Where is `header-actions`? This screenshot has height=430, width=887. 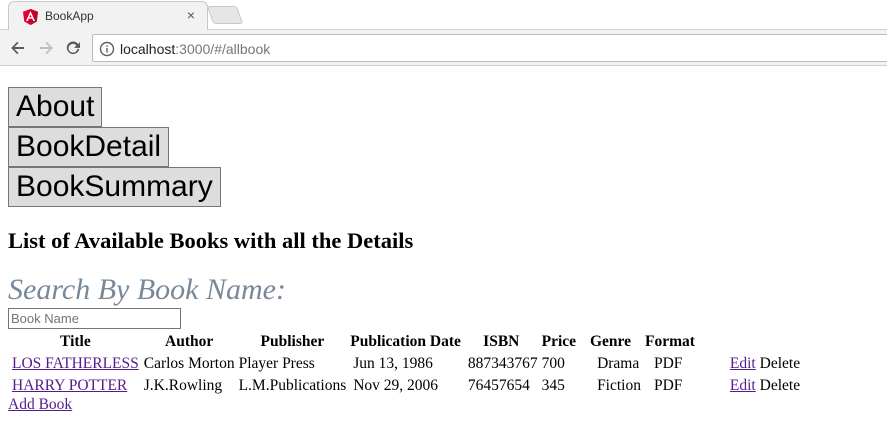
header-actions is located at coordinates (749, 342).